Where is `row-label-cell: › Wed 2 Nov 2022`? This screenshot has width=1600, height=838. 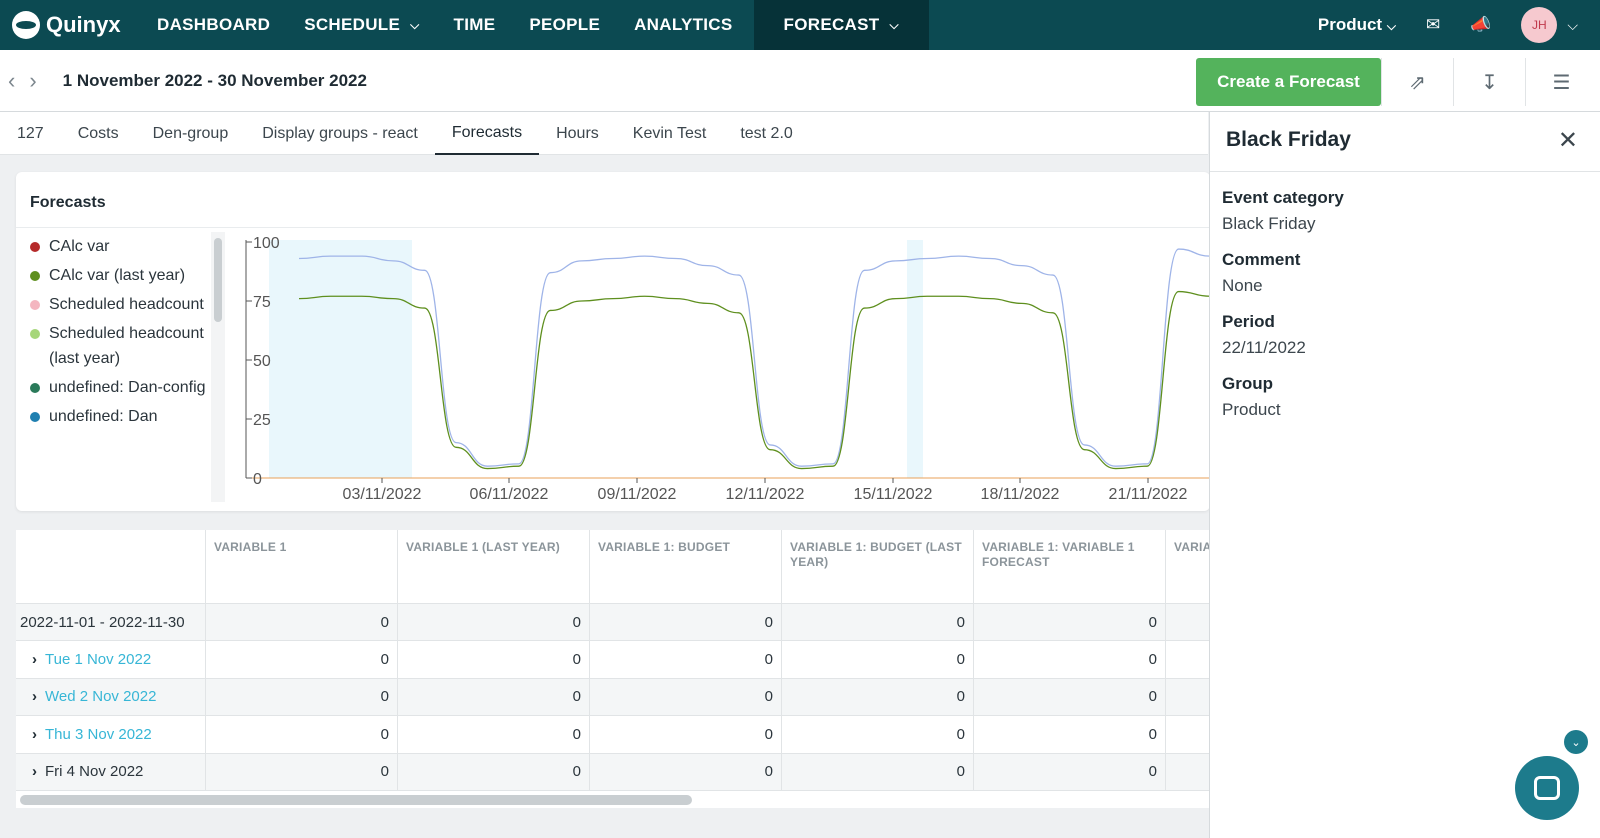
row-label-cell: › Wed 2 Nov 2022 is located at coordinates (111, 696).